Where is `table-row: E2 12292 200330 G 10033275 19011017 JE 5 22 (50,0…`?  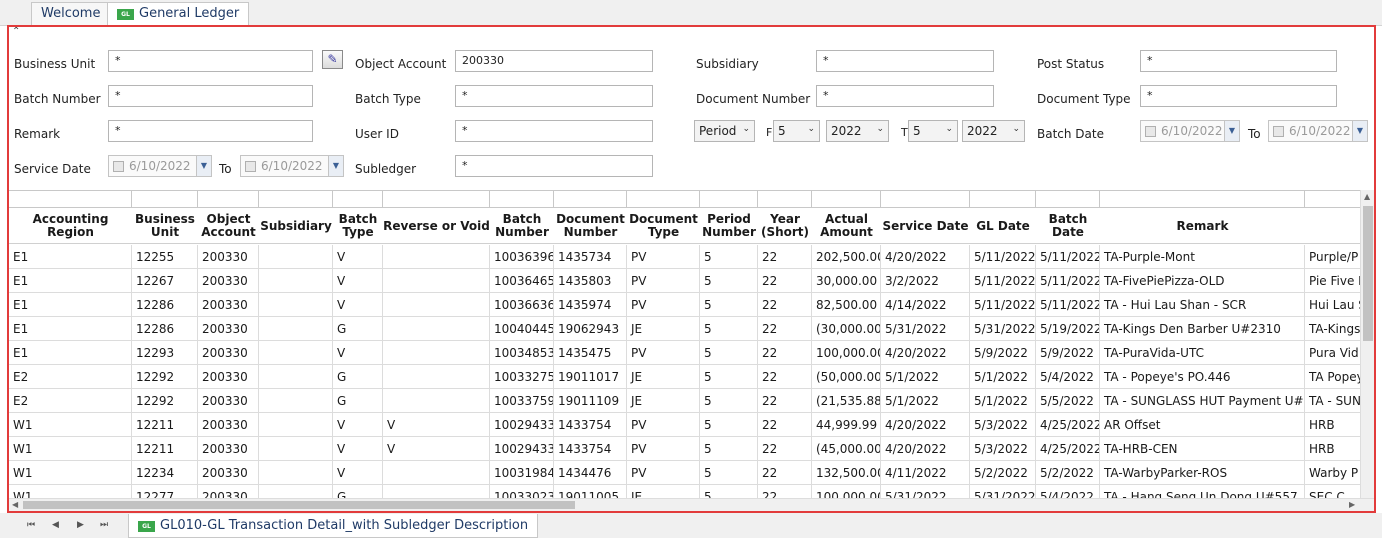
table-row: E2 12292 200330 G 10033275 19011017 JE 5 22 (50,0… is located at coordinates (685, 377).